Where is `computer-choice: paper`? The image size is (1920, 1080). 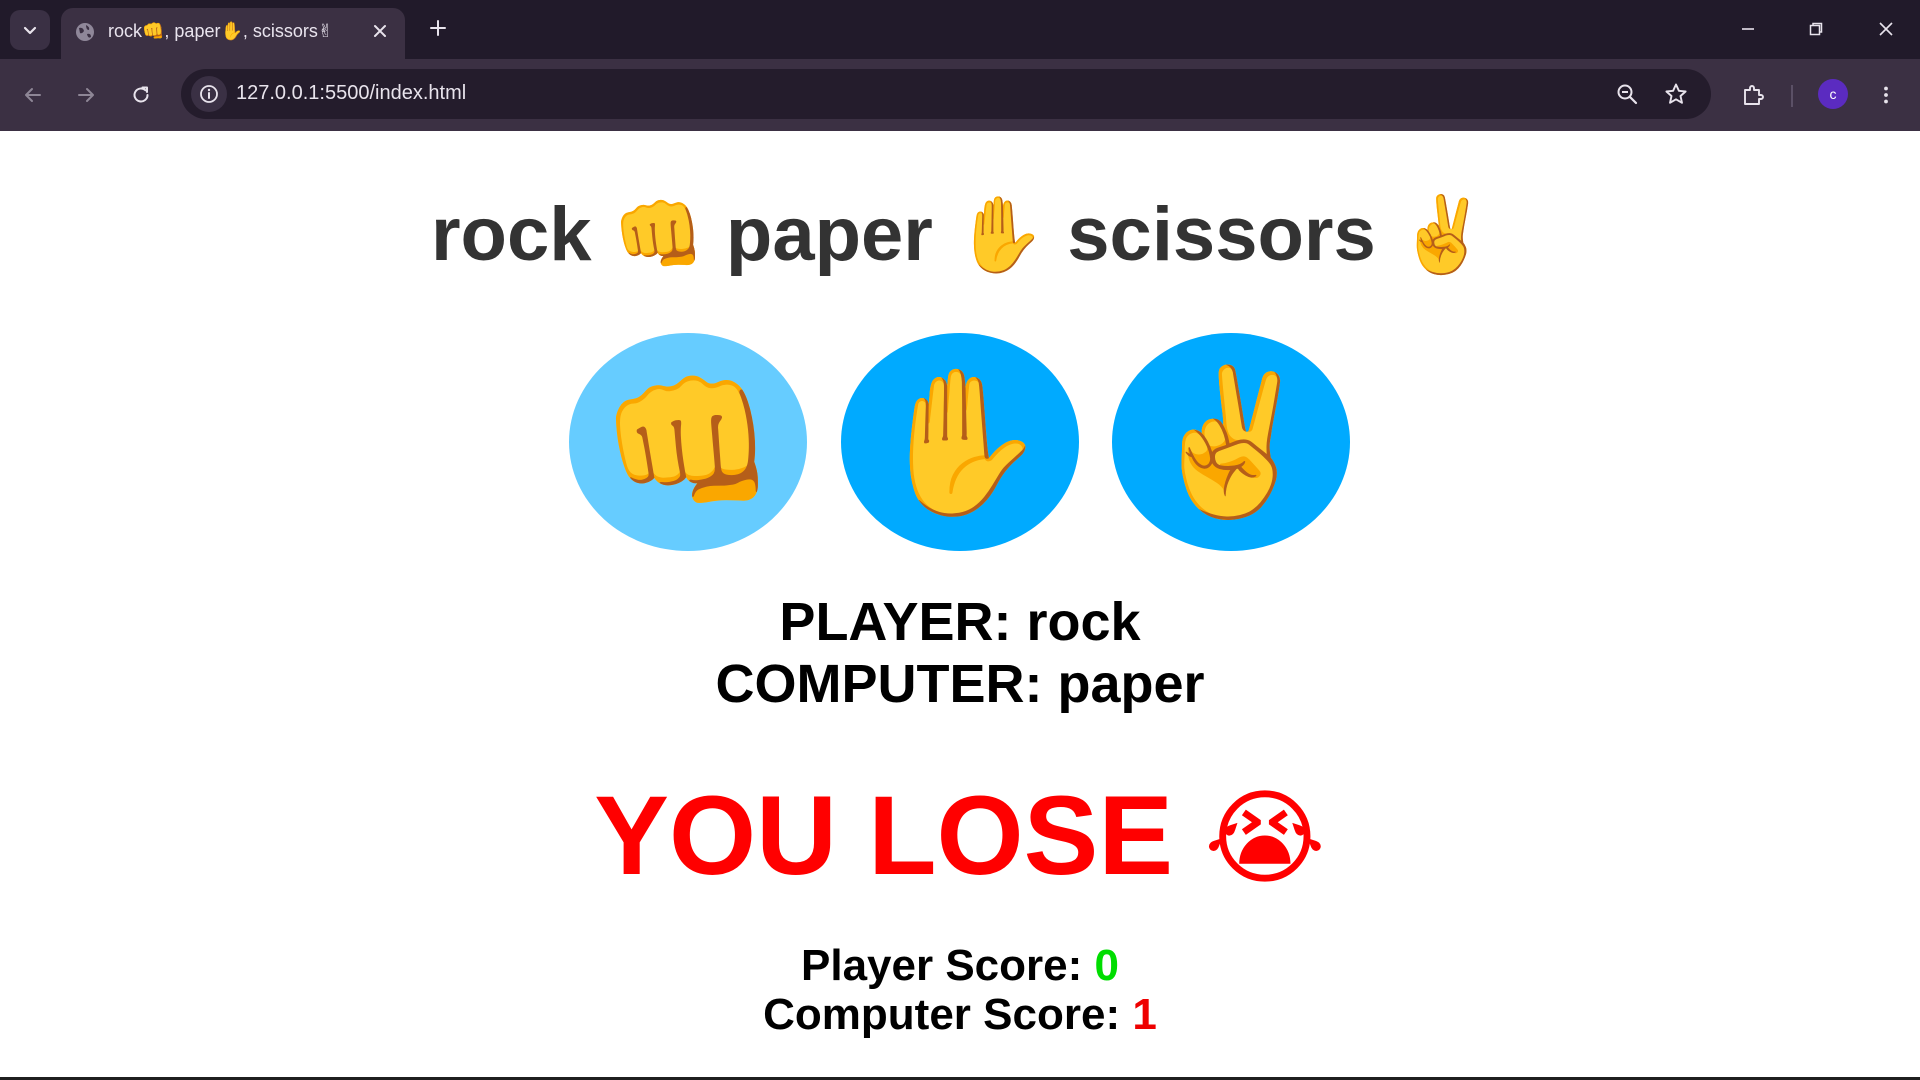 computer-choice: paper is located at coordinates (1131, 684).